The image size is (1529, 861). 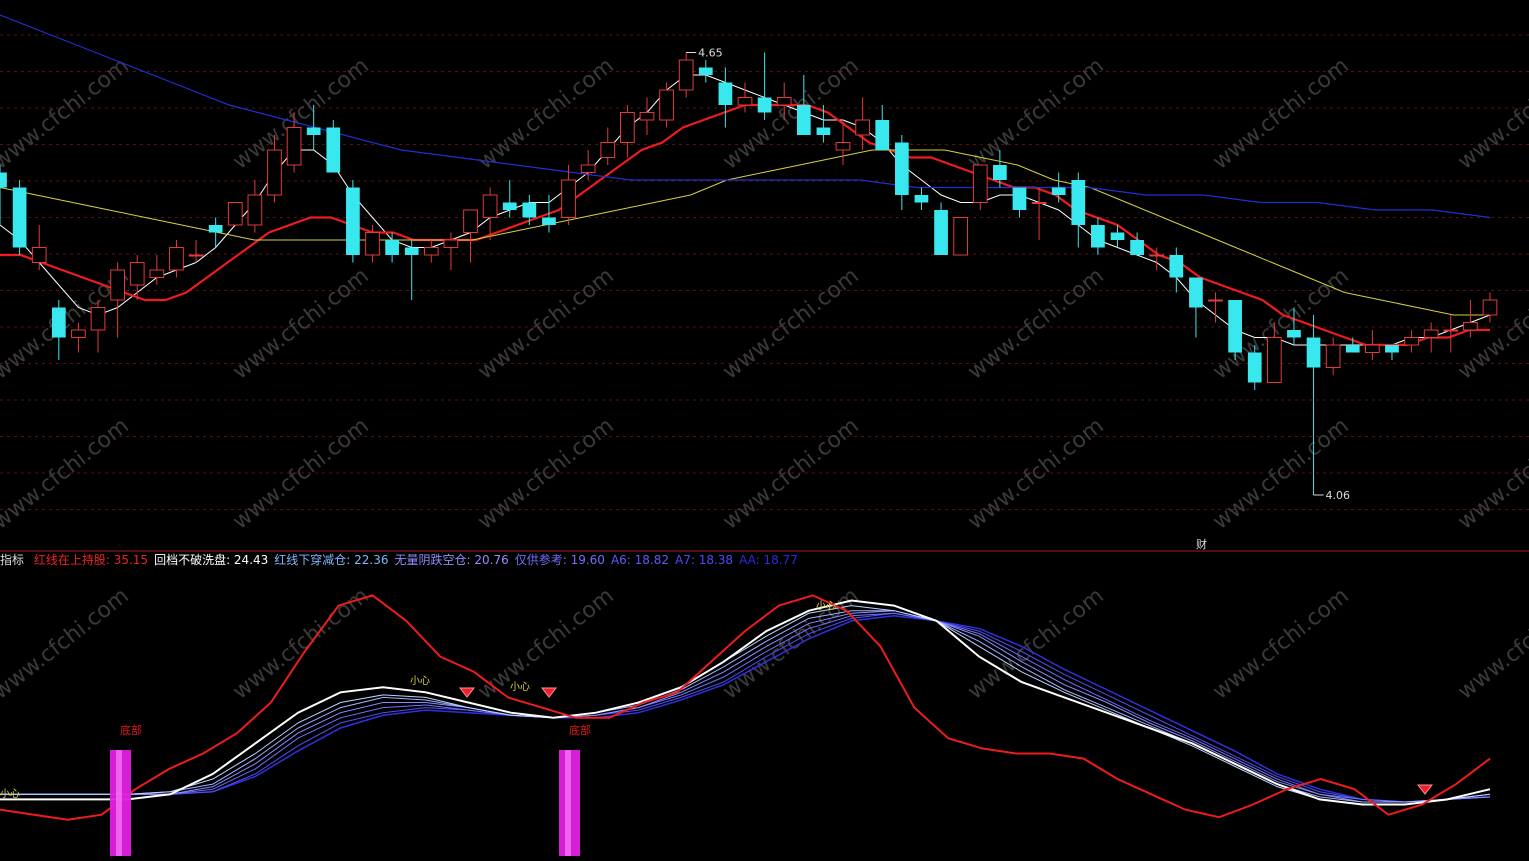 I want to click on legend-item-0: 红线在上持股: 35.15, so click(x=91, y=560).